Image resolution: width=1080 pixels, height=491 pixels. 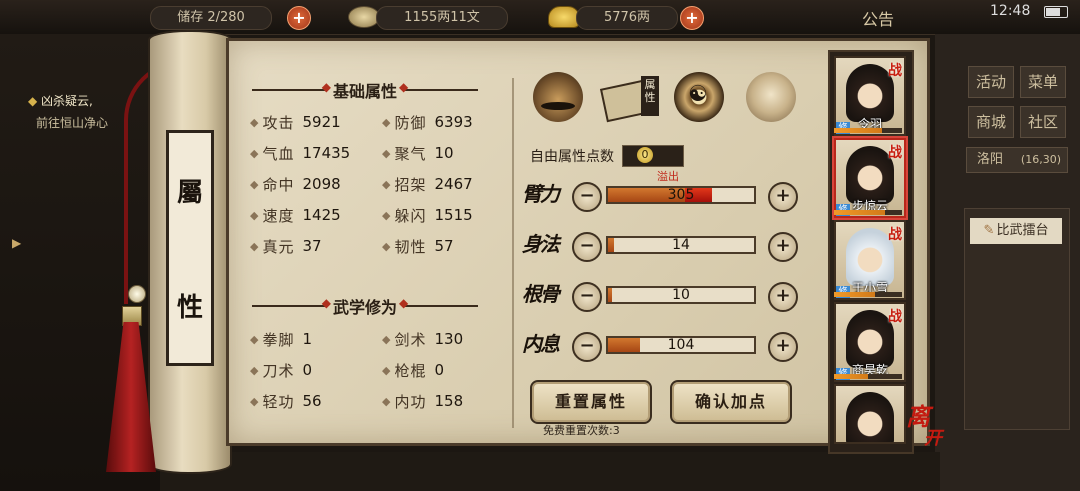 What do you see at coordinates (281, 370) in the screenshot?
I see `stat-2: ◆ 刀术 0` at bounding box center [281, 370].